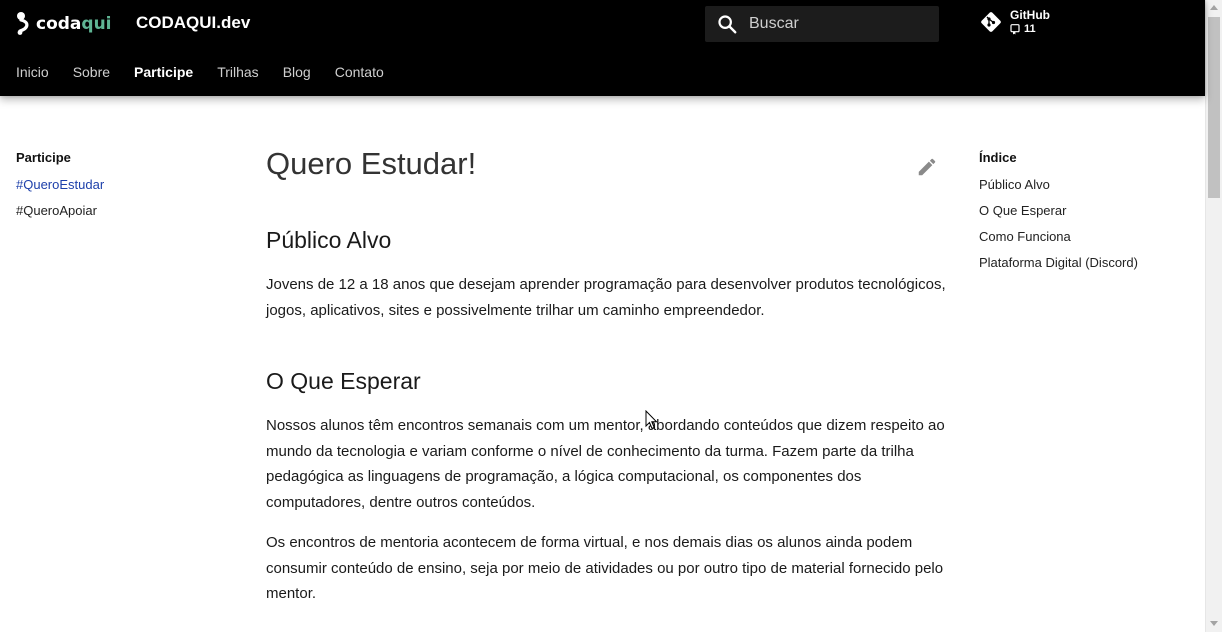 This screenshot has width=1222, height=632. I want to click on logo-icon, so click(23, 23).